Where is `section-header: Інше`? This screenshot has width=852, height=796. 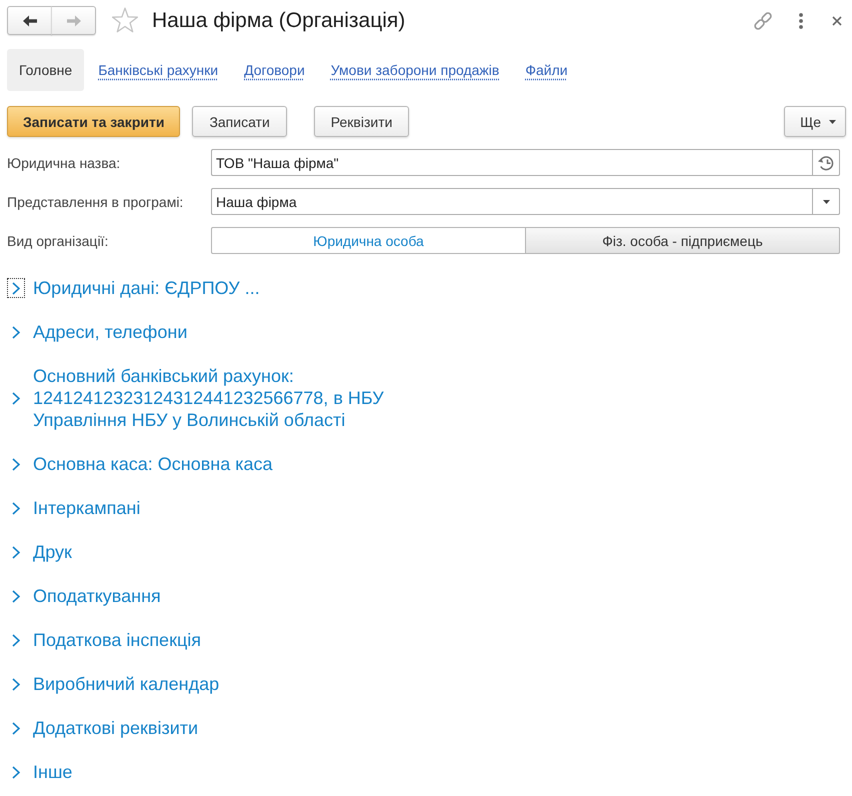
section-header: Інше is located at coordinates (39, 772).